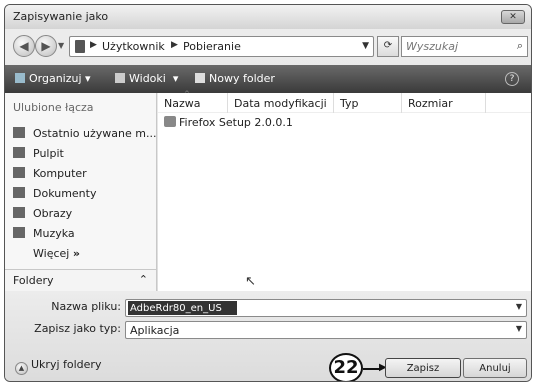  I want to click on filename-label: Nazwa pliku:, so click(86, 306).